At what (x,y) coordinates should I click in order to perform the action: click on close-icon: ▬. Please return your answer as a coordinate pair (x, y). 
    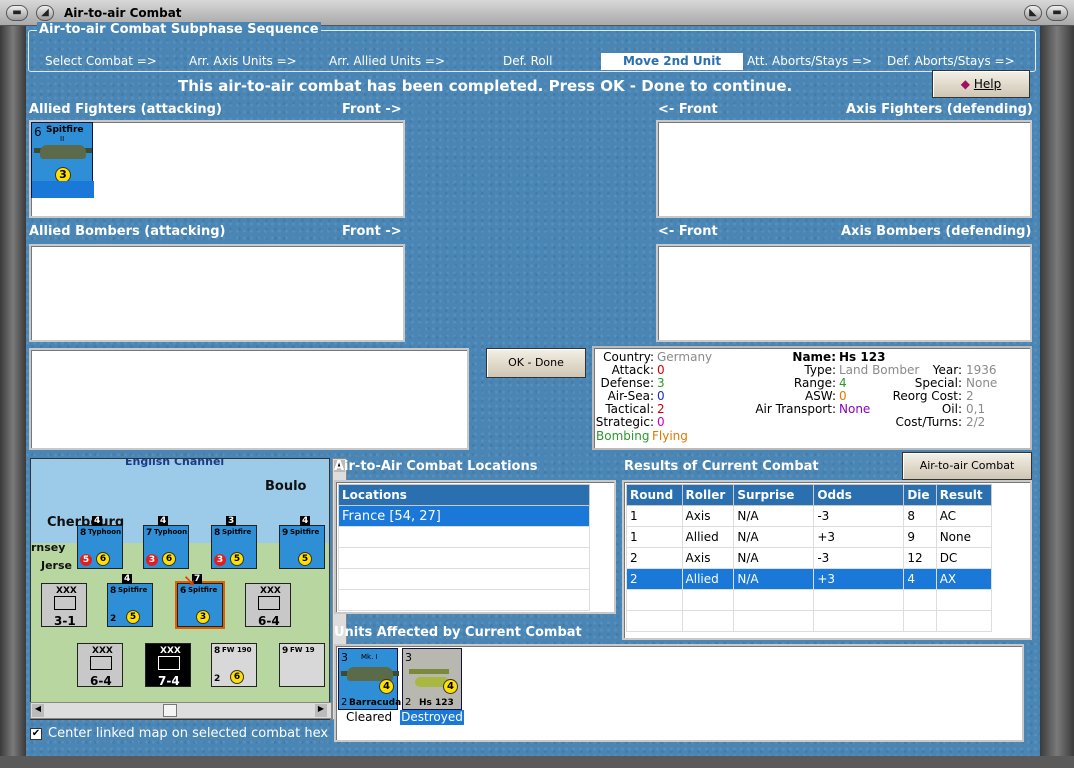
    Looking at the image, I should click on (1057, 13).